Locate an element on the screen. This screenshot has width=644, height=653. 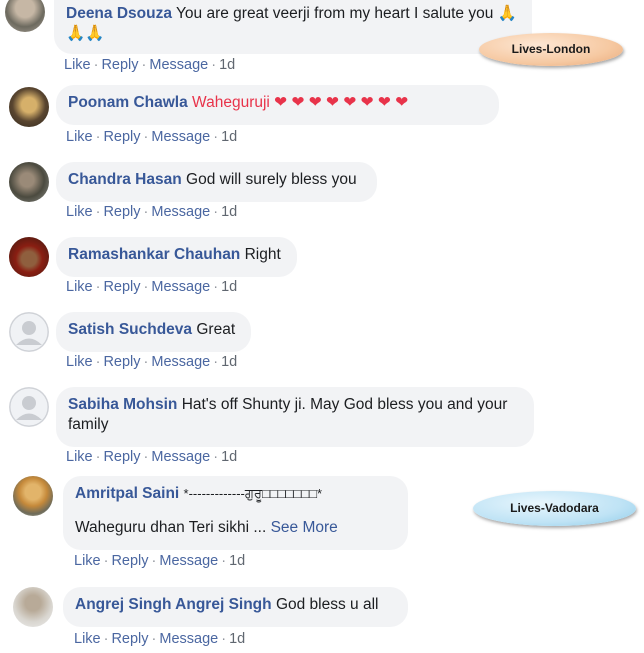
comment-text: God bless u all is located at coordinates (327, 604).